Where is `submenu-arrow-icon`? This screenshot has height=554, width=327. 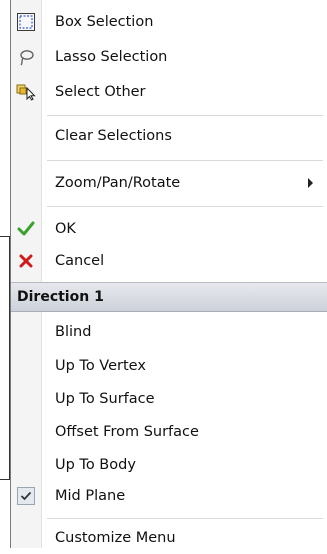 submenu-arrow-icon is located at coordinates (310, 183).